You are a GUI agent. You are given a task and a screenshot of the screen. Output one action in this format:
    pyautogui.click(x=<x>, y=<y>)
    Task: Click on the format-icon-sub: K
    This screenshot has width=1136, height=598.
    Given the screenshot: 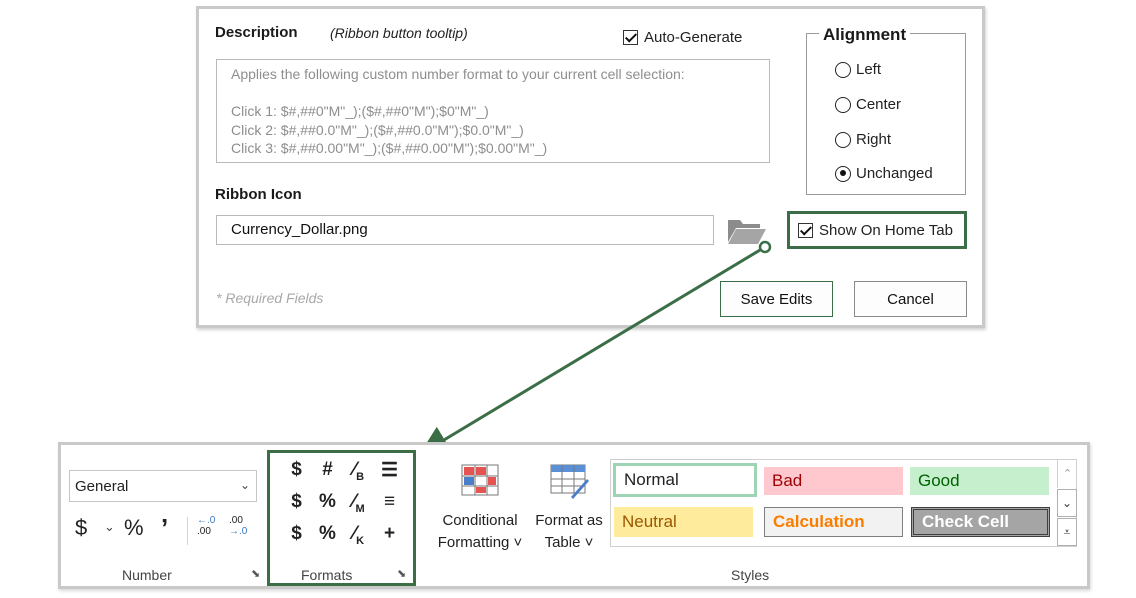 What is the action you would take?
    pyautogui.click(x=360, y=540)
    